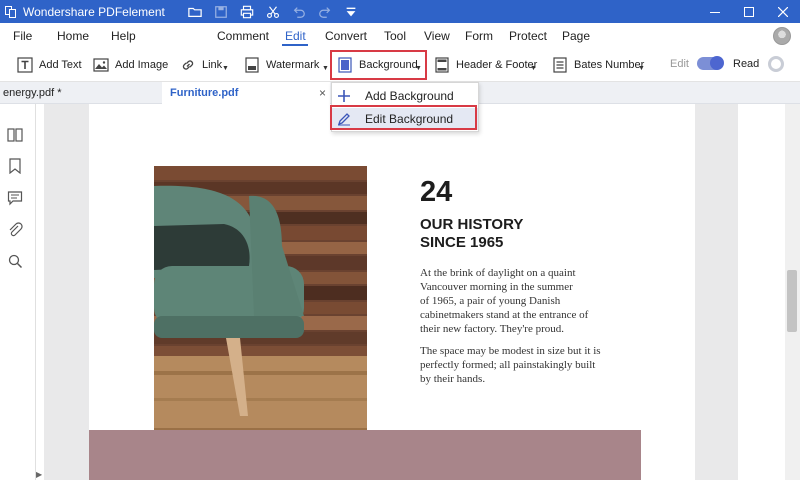 This screenshot has height=480, width=800. What do you see at coordinates (792, 301) in the screenshot?
I see `scrollbar-thumb` at bounding box center [792, 301].